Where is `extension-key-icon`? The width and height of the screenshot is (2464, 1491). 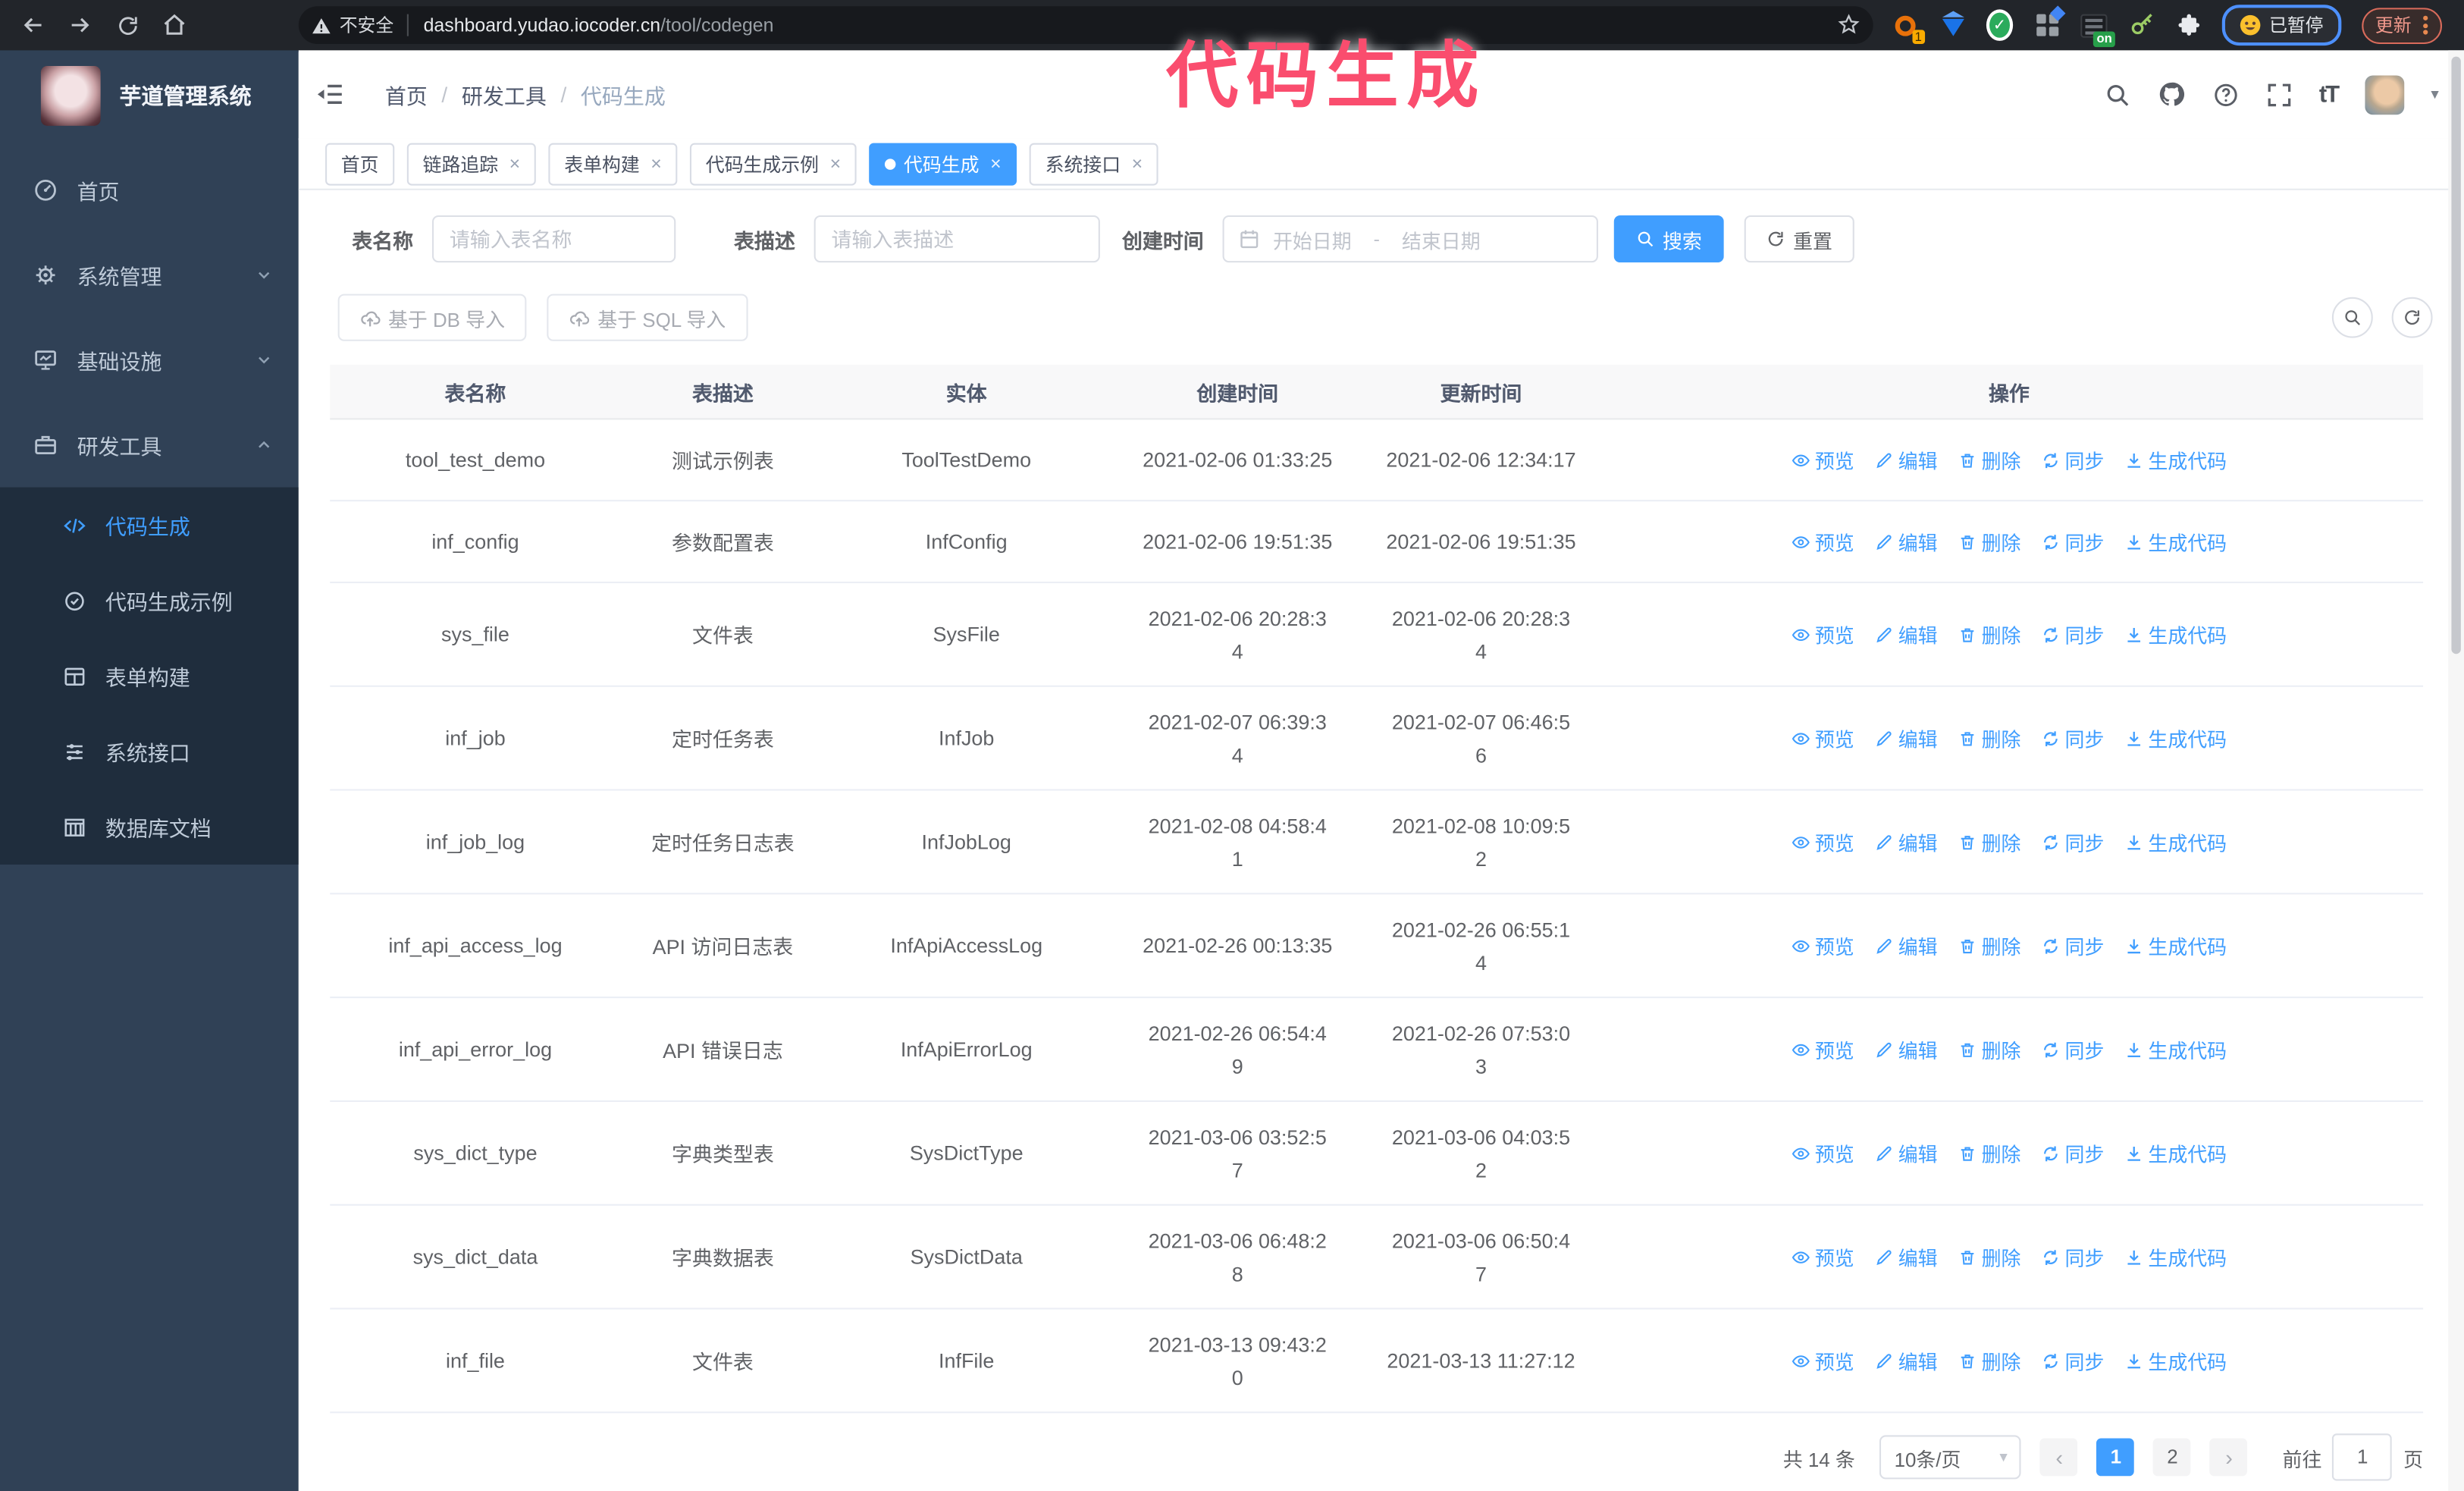 extension-key-icon is located at coordinates (2140, 25).